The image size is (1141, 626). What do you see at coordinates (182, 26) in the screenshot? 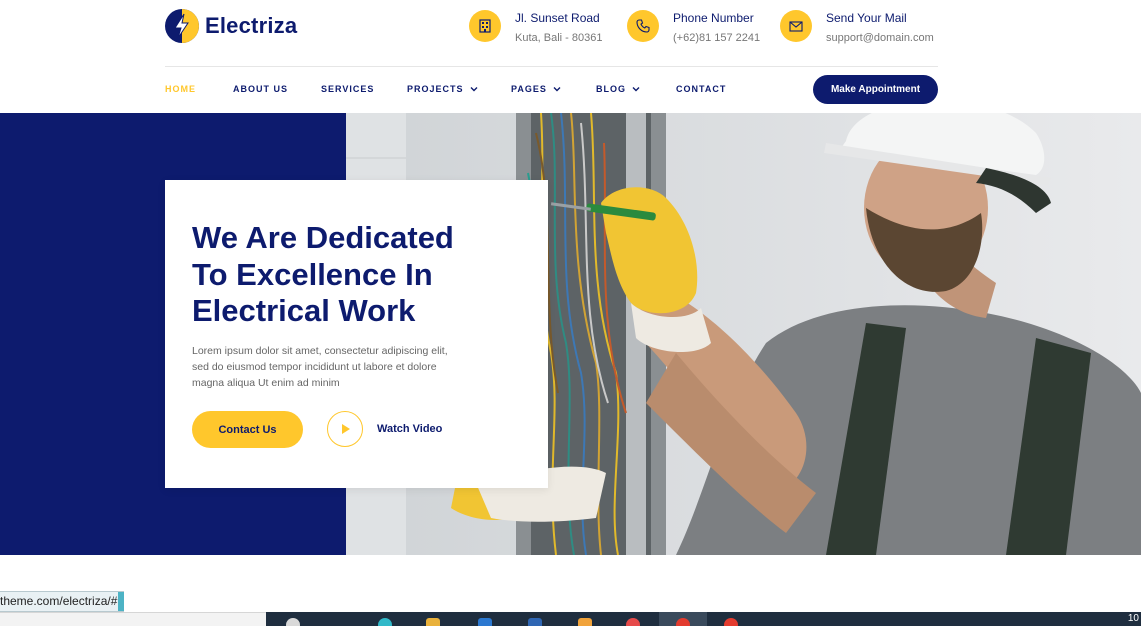
I see `lightning-logo-icon` at bounding box center [182, 26].